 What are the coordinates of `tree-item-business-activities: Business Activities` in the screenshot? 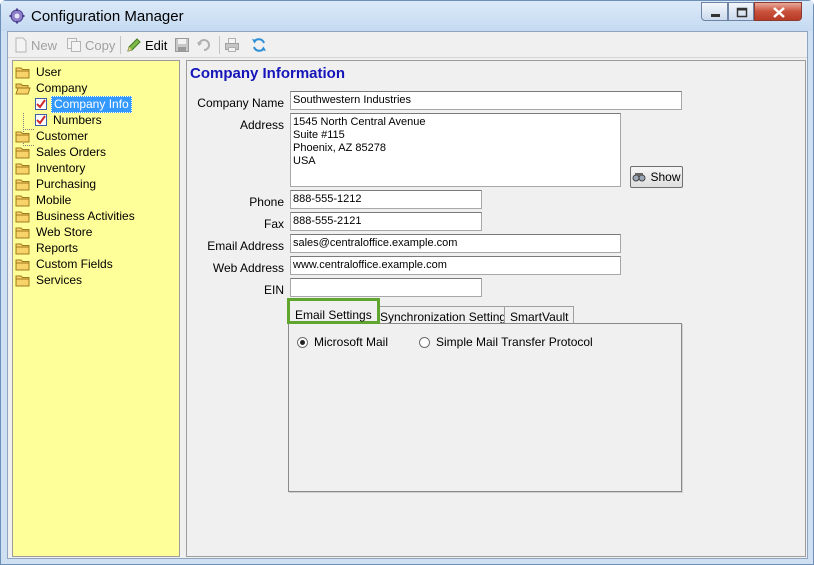 It's located at (76, 216).